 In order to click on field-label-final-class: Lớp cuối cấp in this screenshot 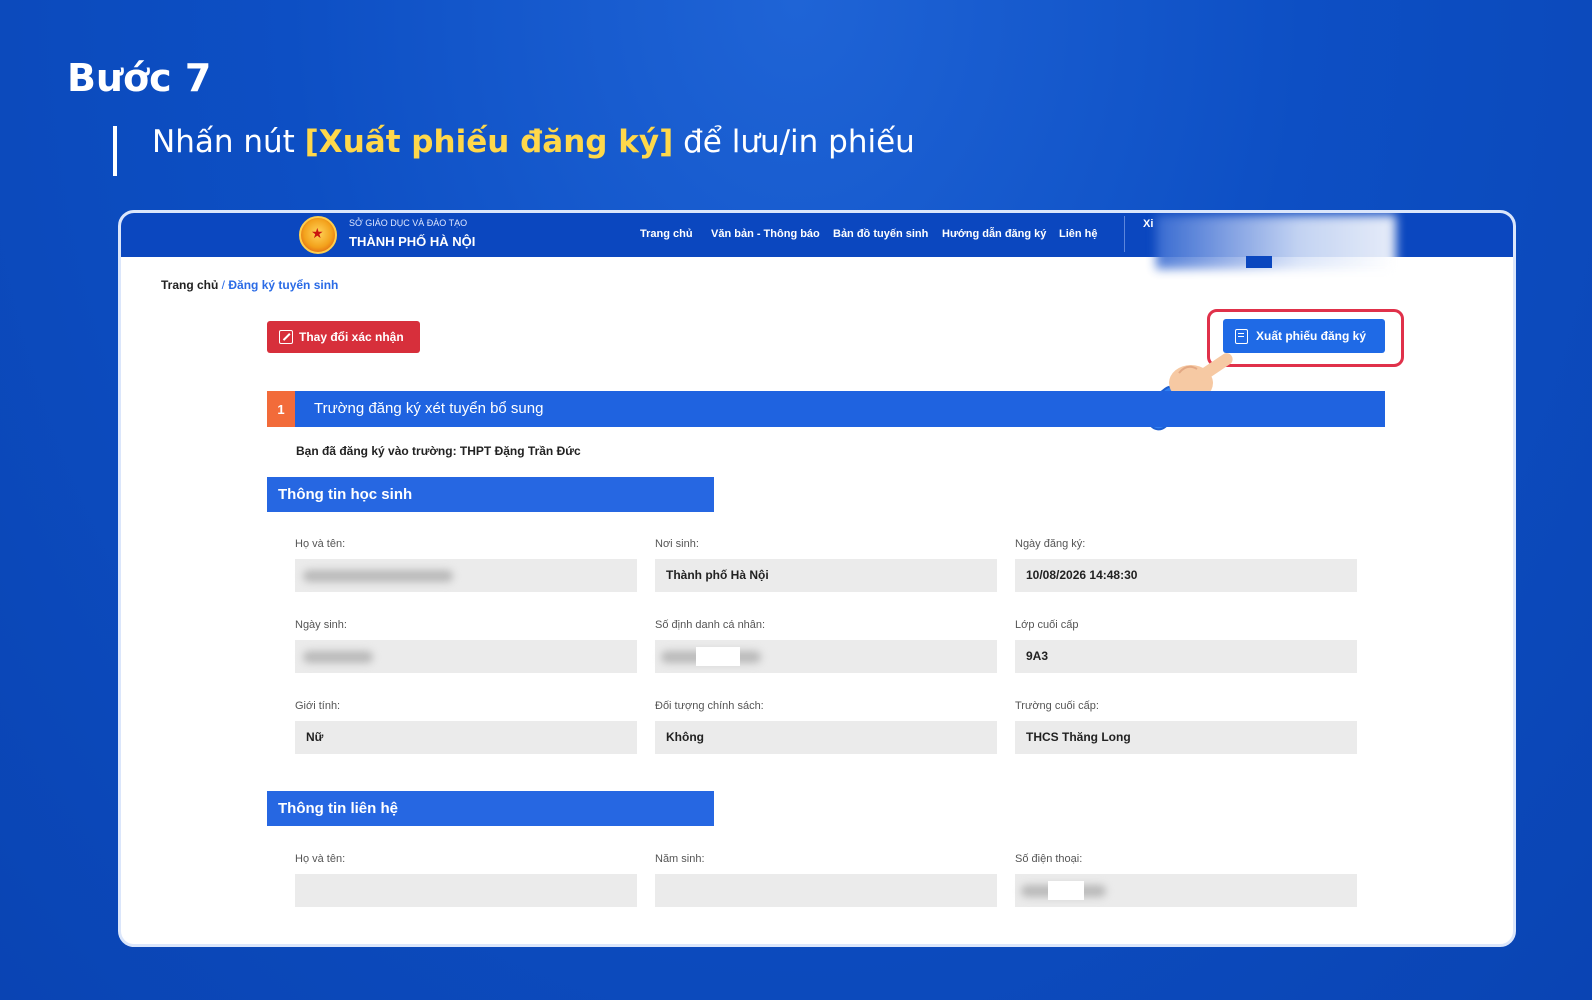, I will do `click(1047, 625)`.